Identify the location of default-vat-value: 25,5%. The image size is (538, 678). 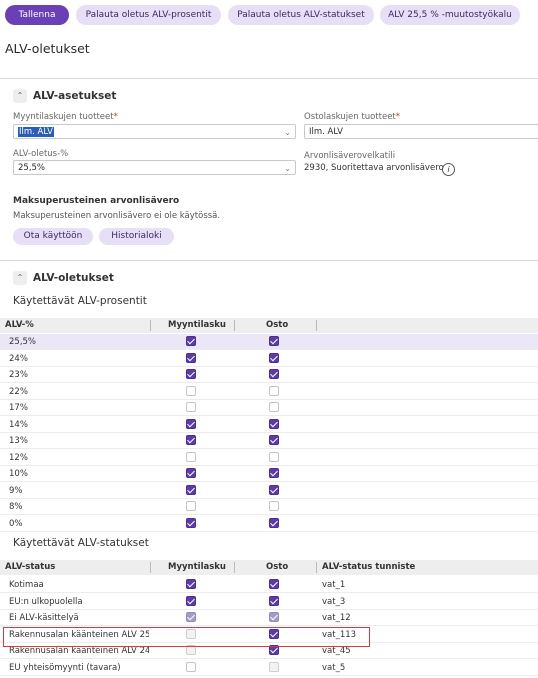
(32, 168).